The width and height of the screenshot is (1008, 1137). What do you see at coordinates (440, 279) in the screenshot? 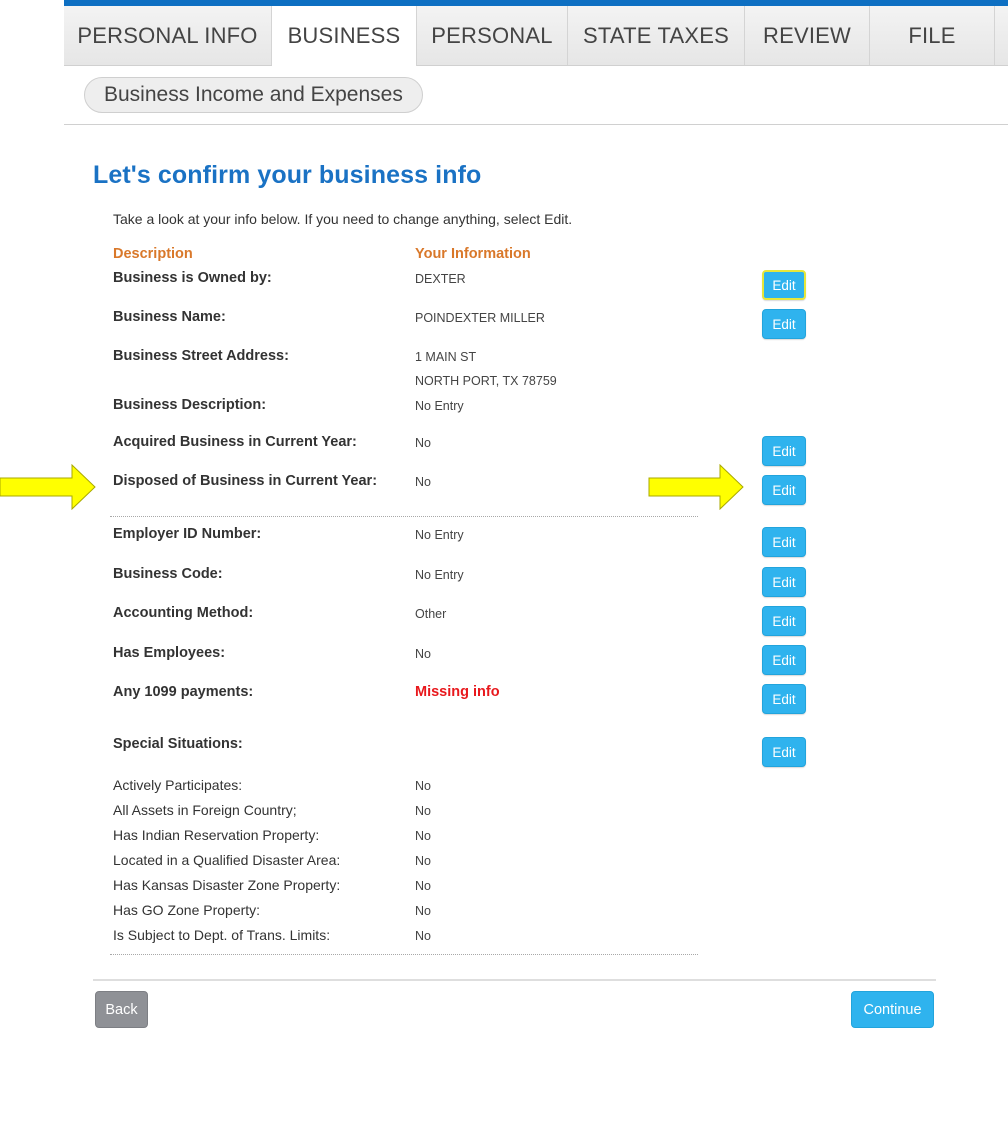
I see `owned-by-value: DEXTER` at bounding box center [440, 279].